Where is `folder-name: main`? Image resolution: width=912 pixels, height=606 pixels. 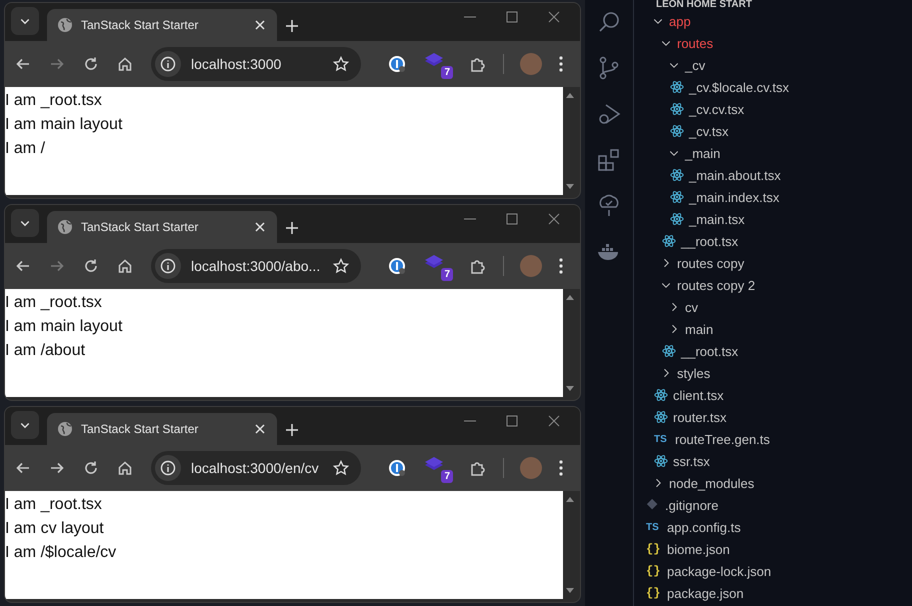
folder-name: main is located at coordinates (699, 329).